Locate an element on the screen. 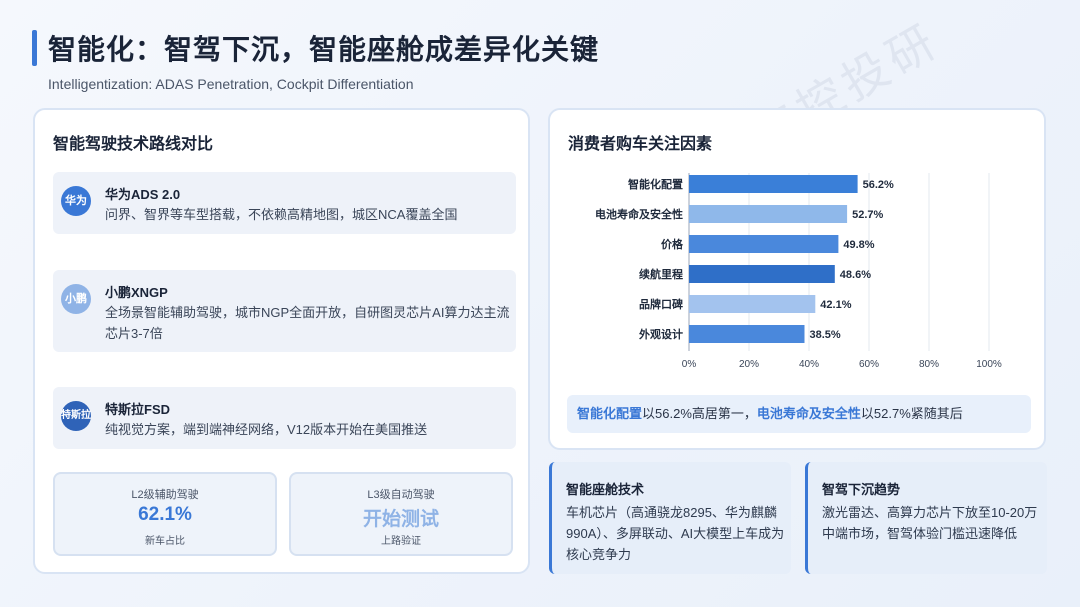 The height and width of the screenshot is (607, 1080). category-label: 价格 is located at coordinates (672, 244).